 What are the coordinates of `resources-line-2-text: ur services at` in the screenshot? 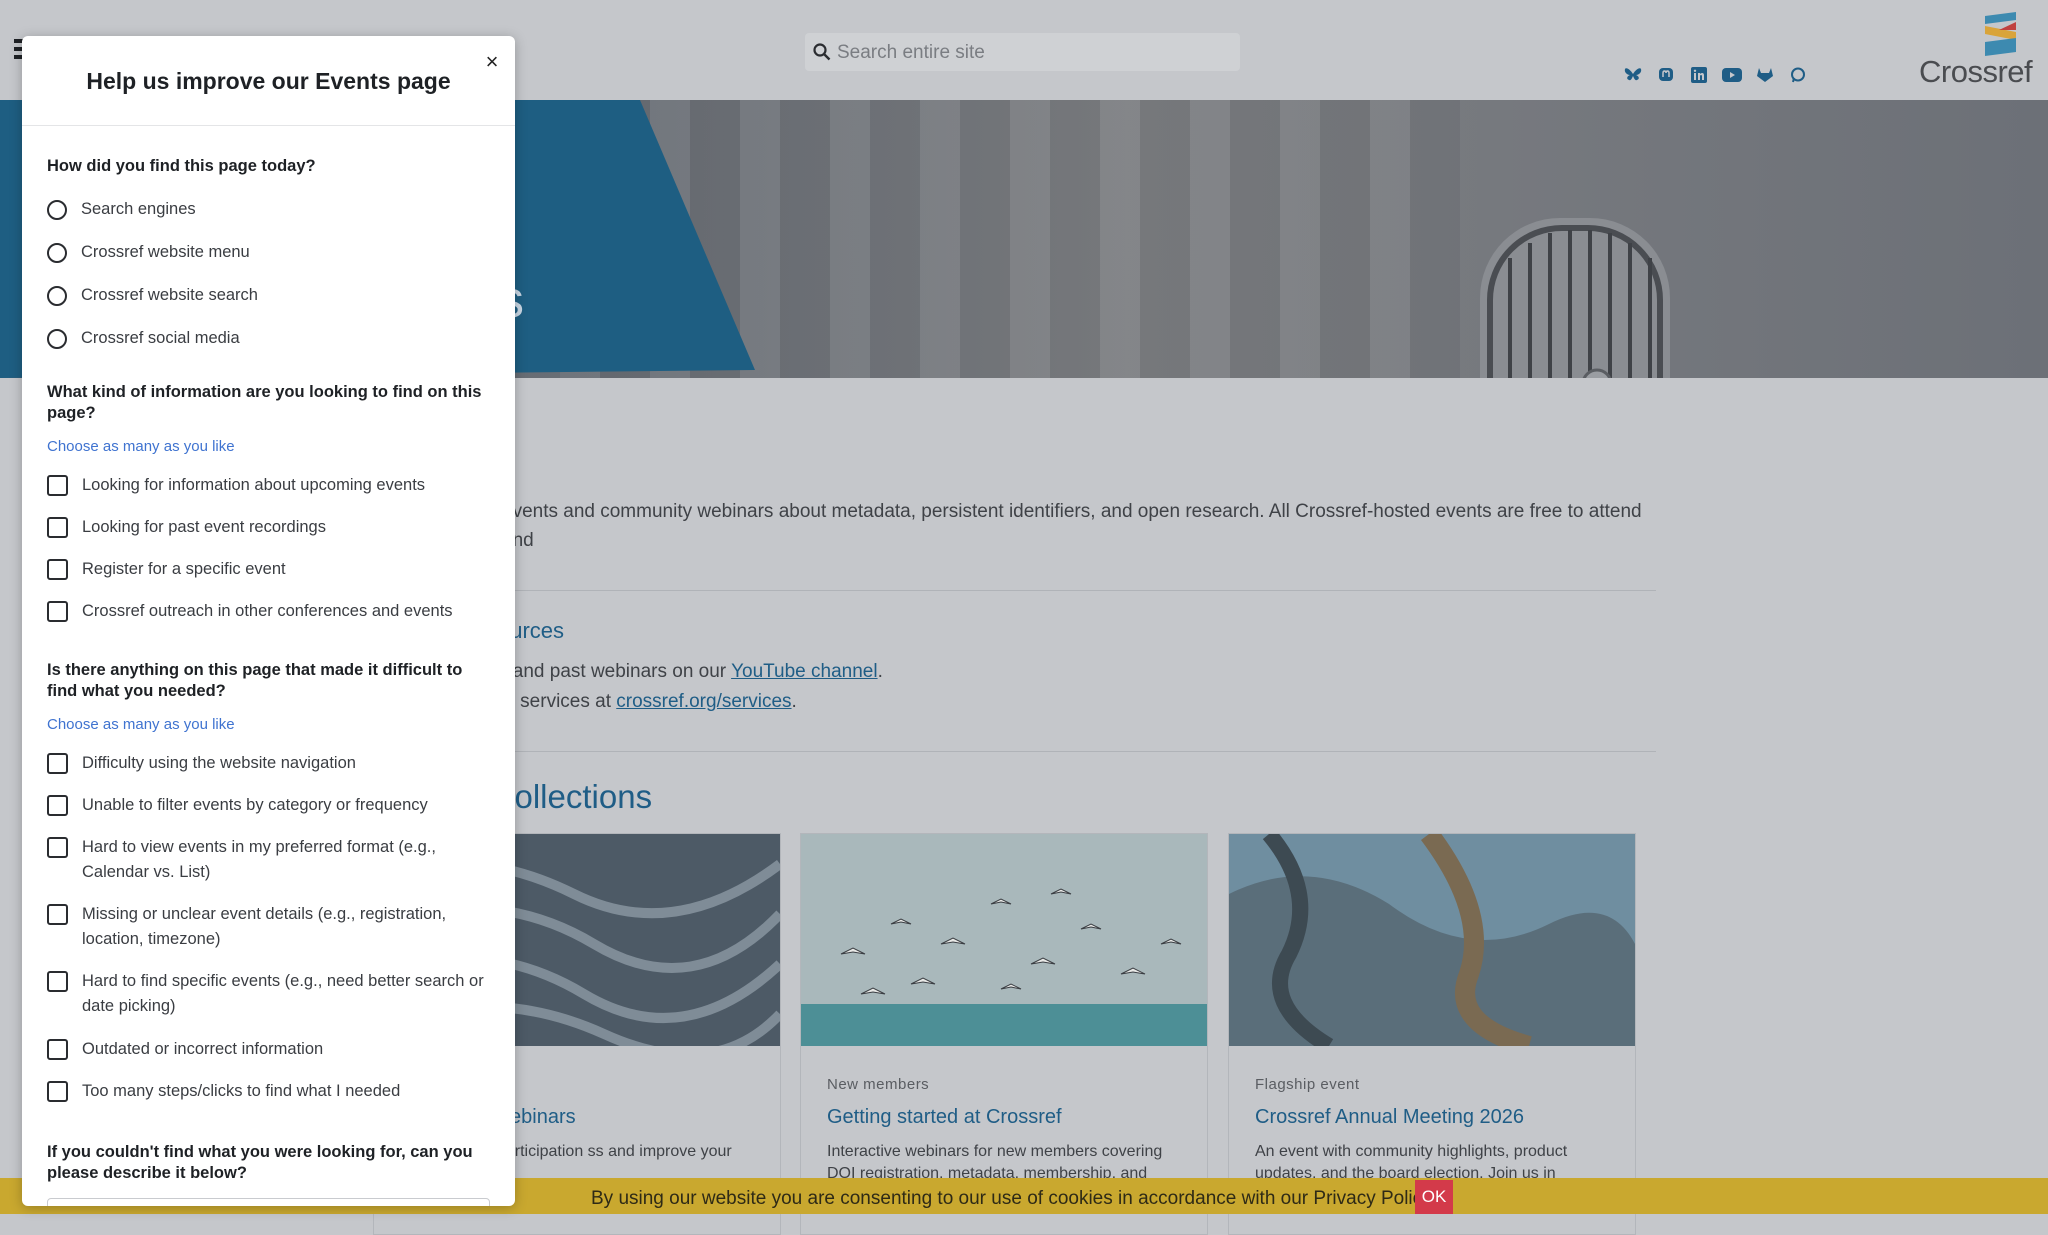 It's located at (557, 701).